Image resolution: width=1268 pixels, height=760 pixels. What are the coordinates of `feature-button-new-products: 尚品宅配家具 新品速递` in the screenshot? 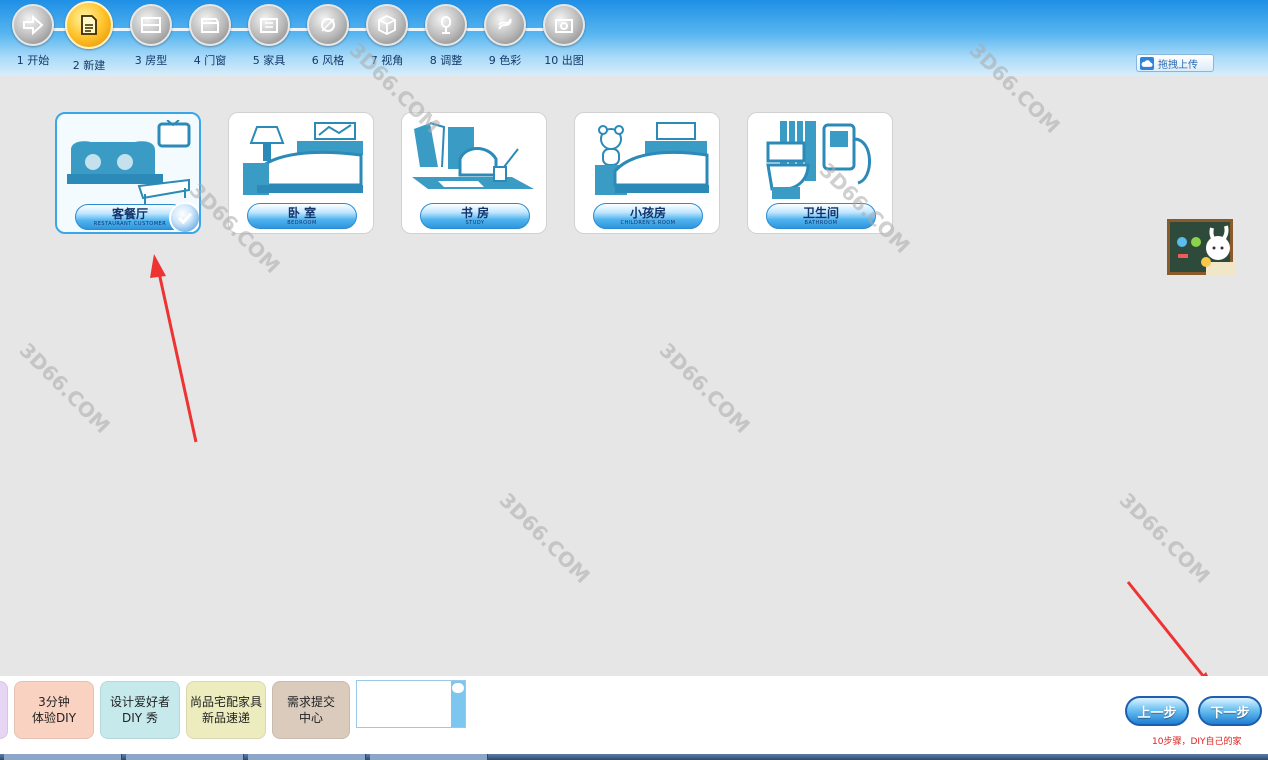 It's located at (226, 710).